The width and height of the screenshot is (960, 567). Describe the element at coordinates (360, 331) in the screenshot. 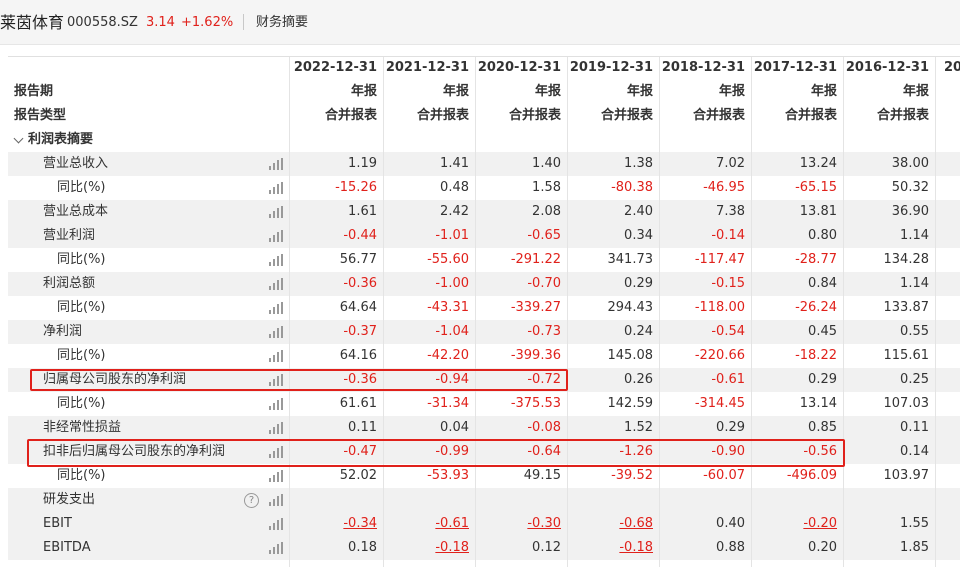

I see `table-cell: -0.37` at that location.